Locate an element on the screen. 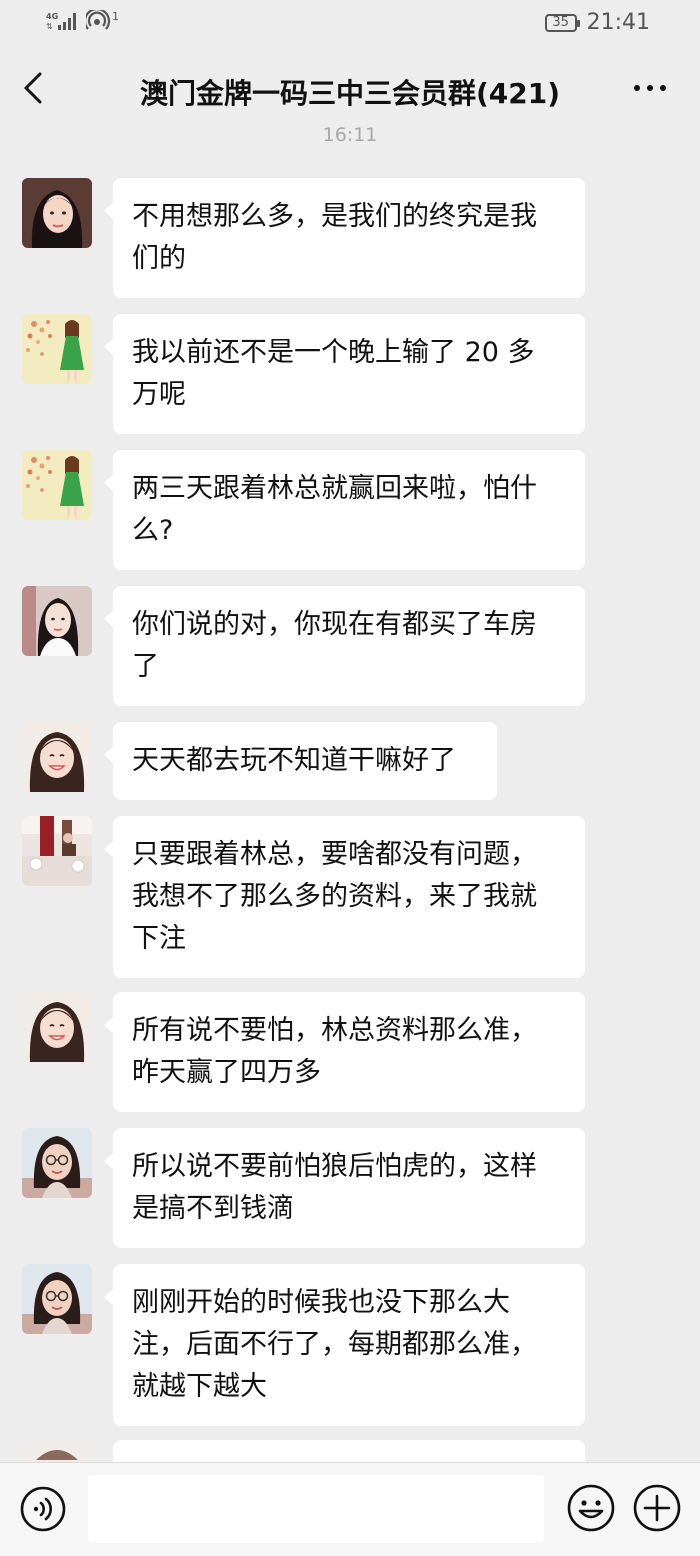  message-bubble: 两三天跟着林总就赢回来啦，怕什 么? is located at coordinates (344, 510).